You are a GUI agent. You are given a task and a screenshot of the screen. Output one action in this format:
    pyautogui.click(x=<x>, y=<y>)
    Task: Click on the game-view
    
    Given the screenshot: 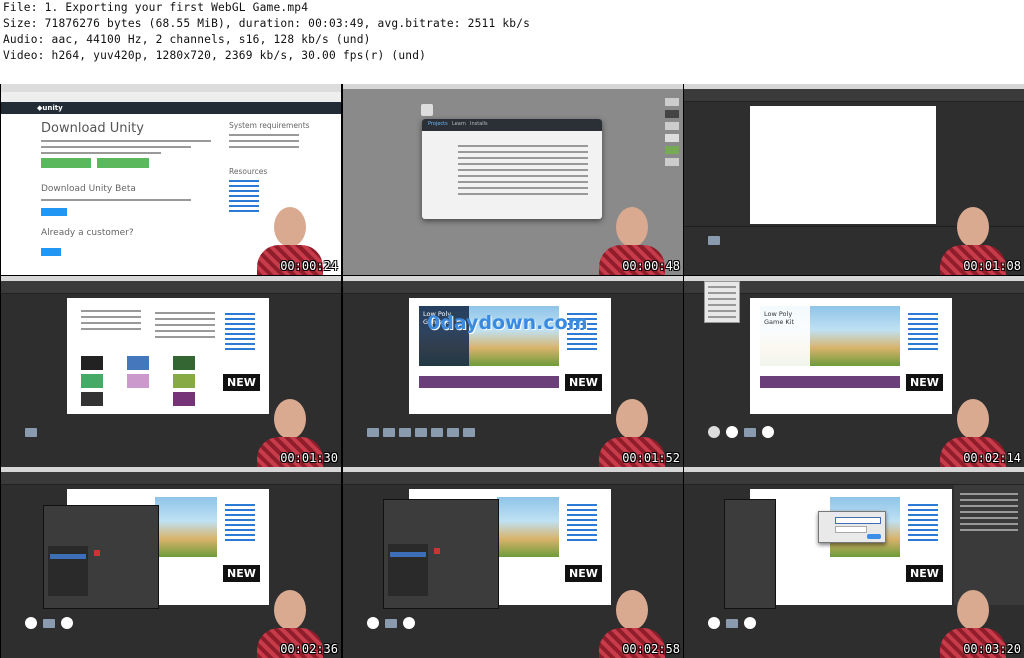 What is the action you would take?
    pyautogui.click(x=843, y=165)
    